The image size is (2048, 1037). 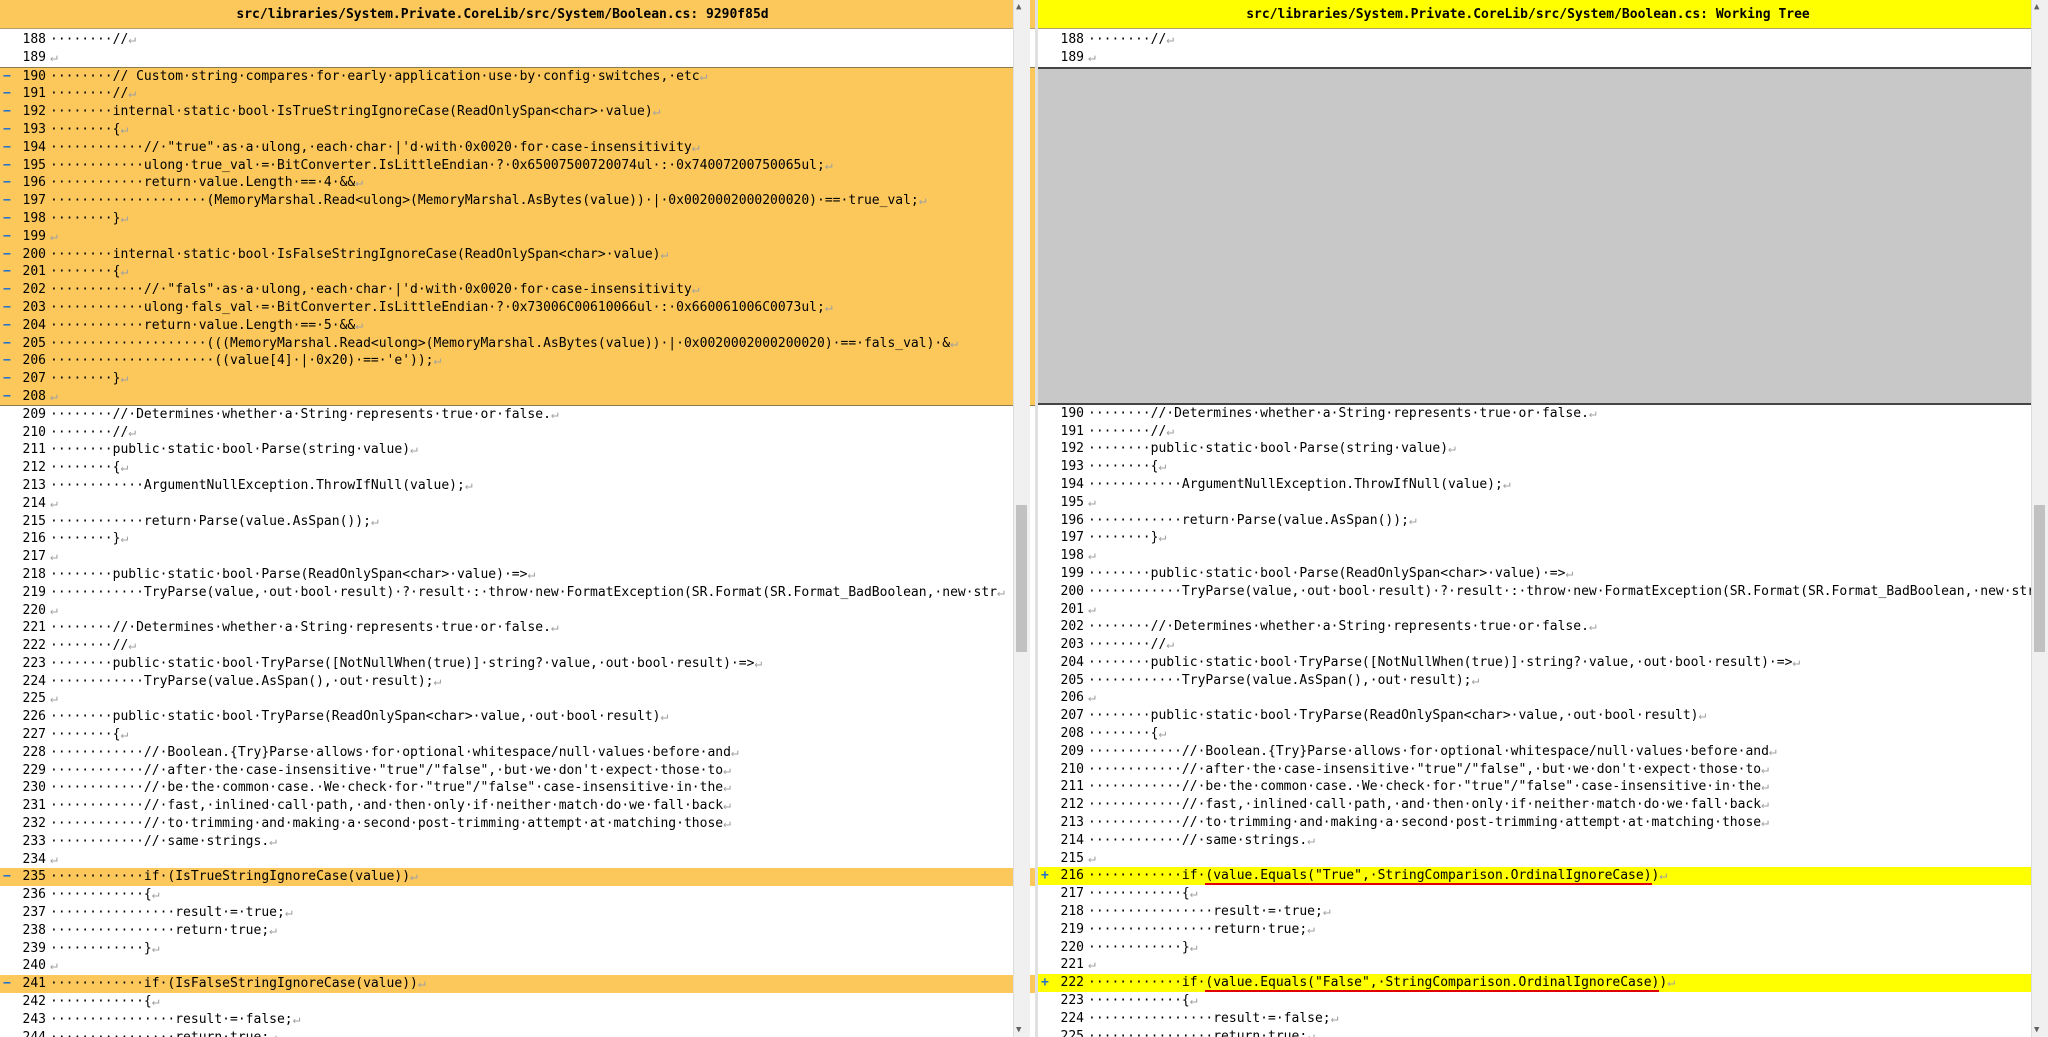 I want to click on left-vertical-scrollbar: ▲ ▼, so click(x=1021, y=518).